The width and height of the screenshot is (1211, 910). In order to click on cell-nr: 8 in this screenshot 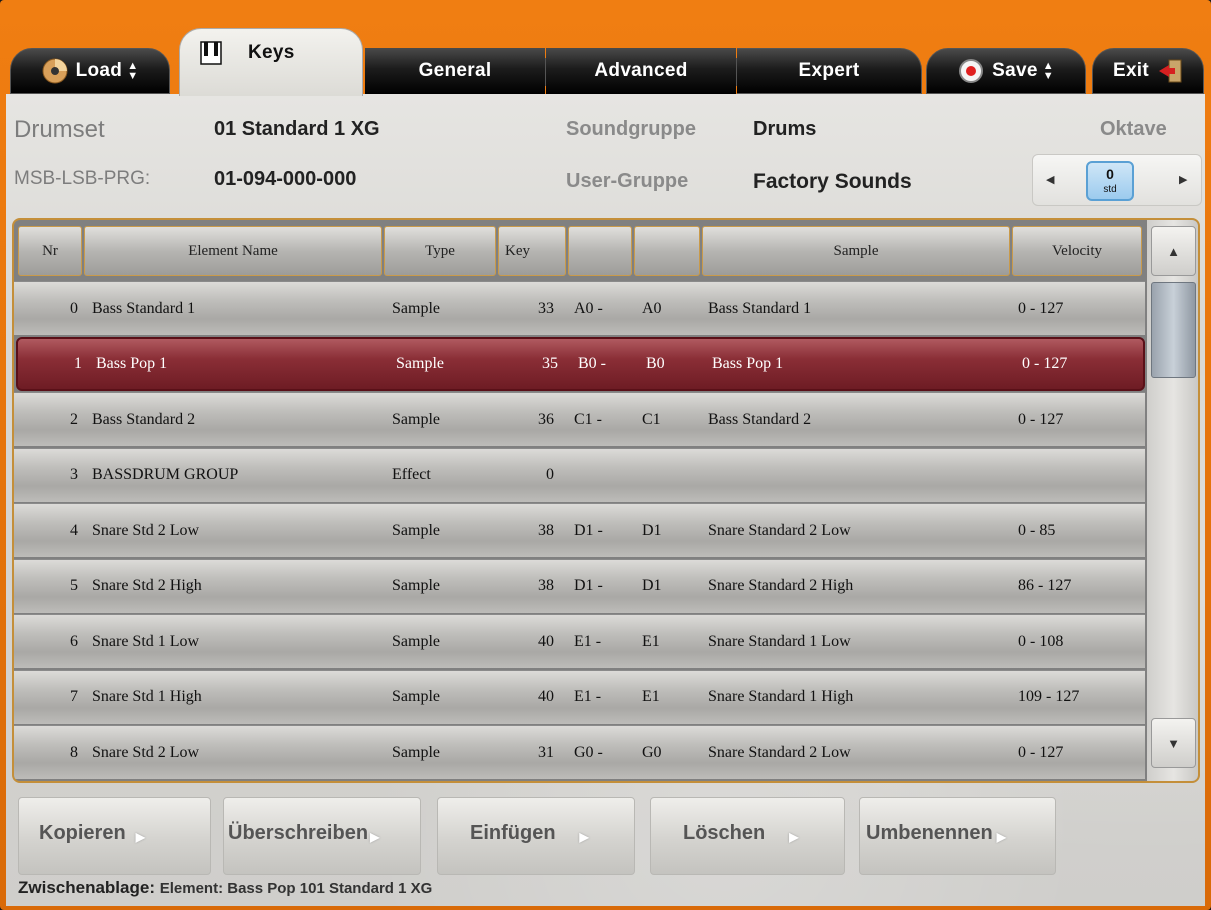, I will do `click(74, 752)`.